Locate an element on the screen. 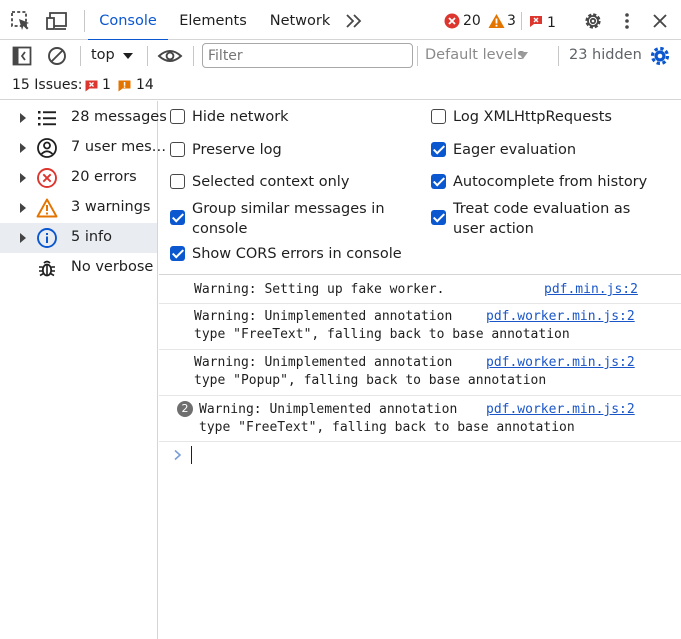 The image size is (681, 639). clear-console-icon is located at coordinates (57, 56).